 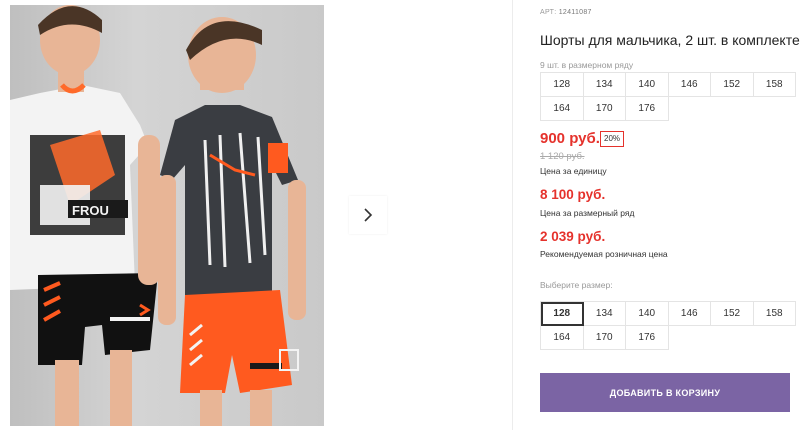 I want to click on size-row-item: 170, so click(x=604, y=109).